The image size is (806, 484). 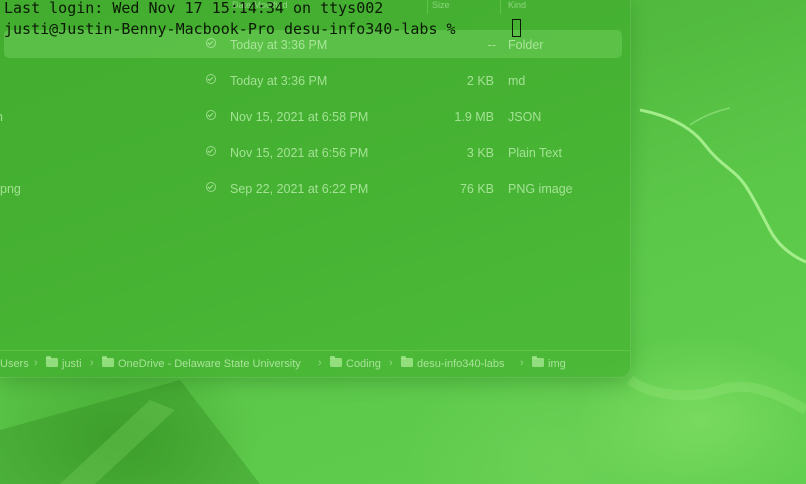 What do you see at coordinates (72, 364) in the screenshot?
I see `breadcrumb-justi: justi` at bounding box center [72, 364].